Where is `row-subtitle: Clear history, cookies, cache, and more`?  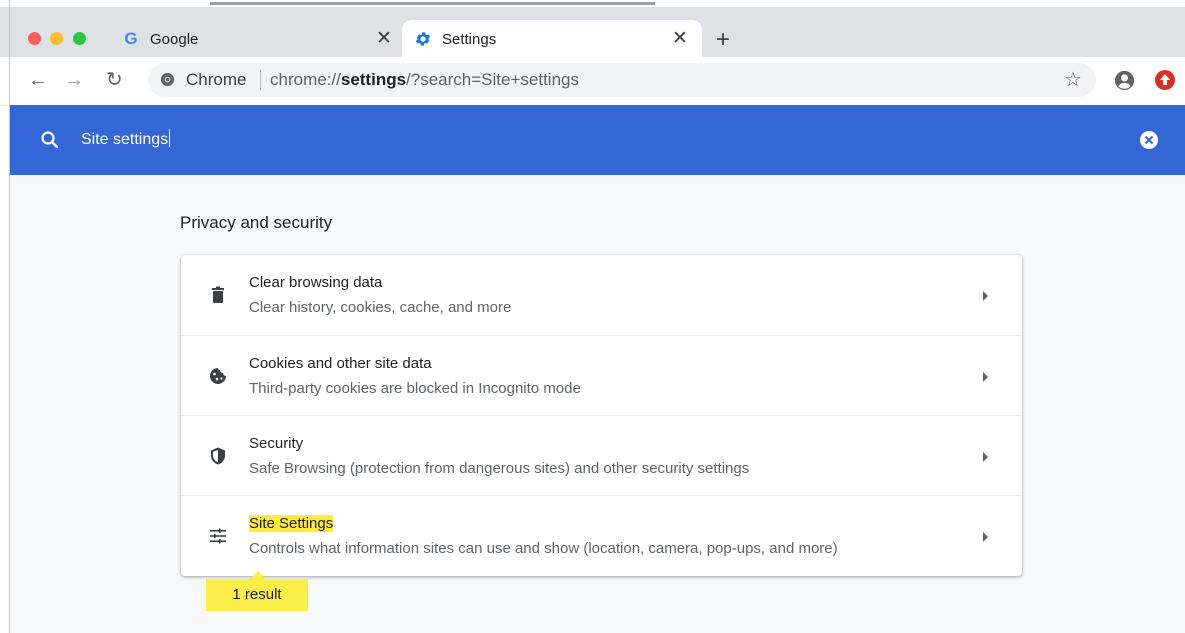
row-subtitle: Clear history, cookies, cache, and more is located at coordinates (380, 307).